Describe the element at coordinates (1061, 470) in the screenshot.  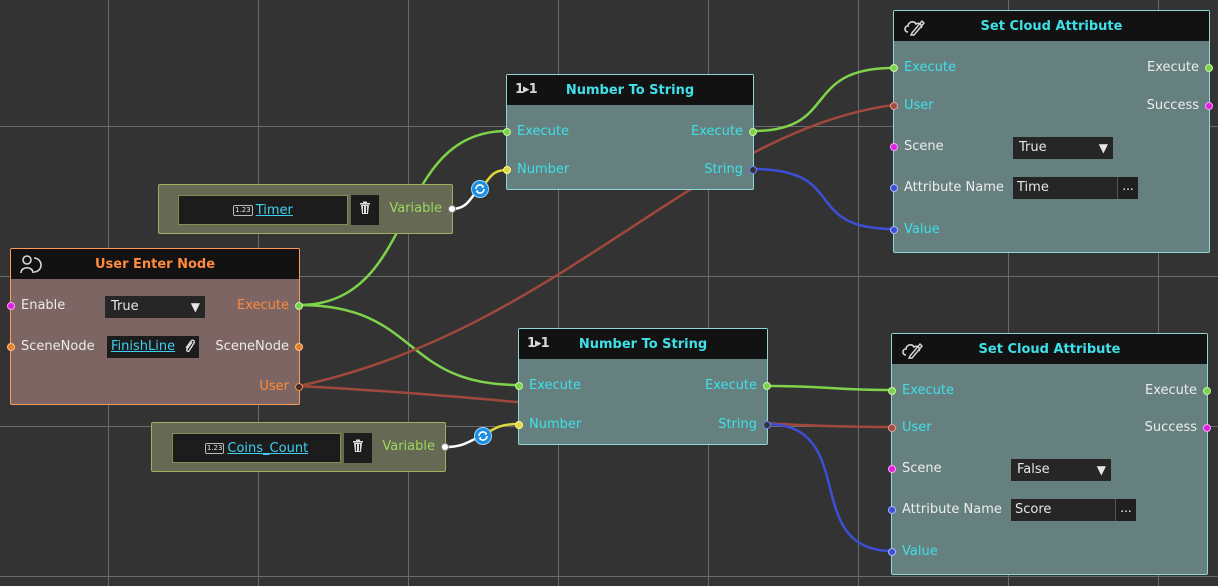
I see `scene-dropdown: False ▼` at that location.